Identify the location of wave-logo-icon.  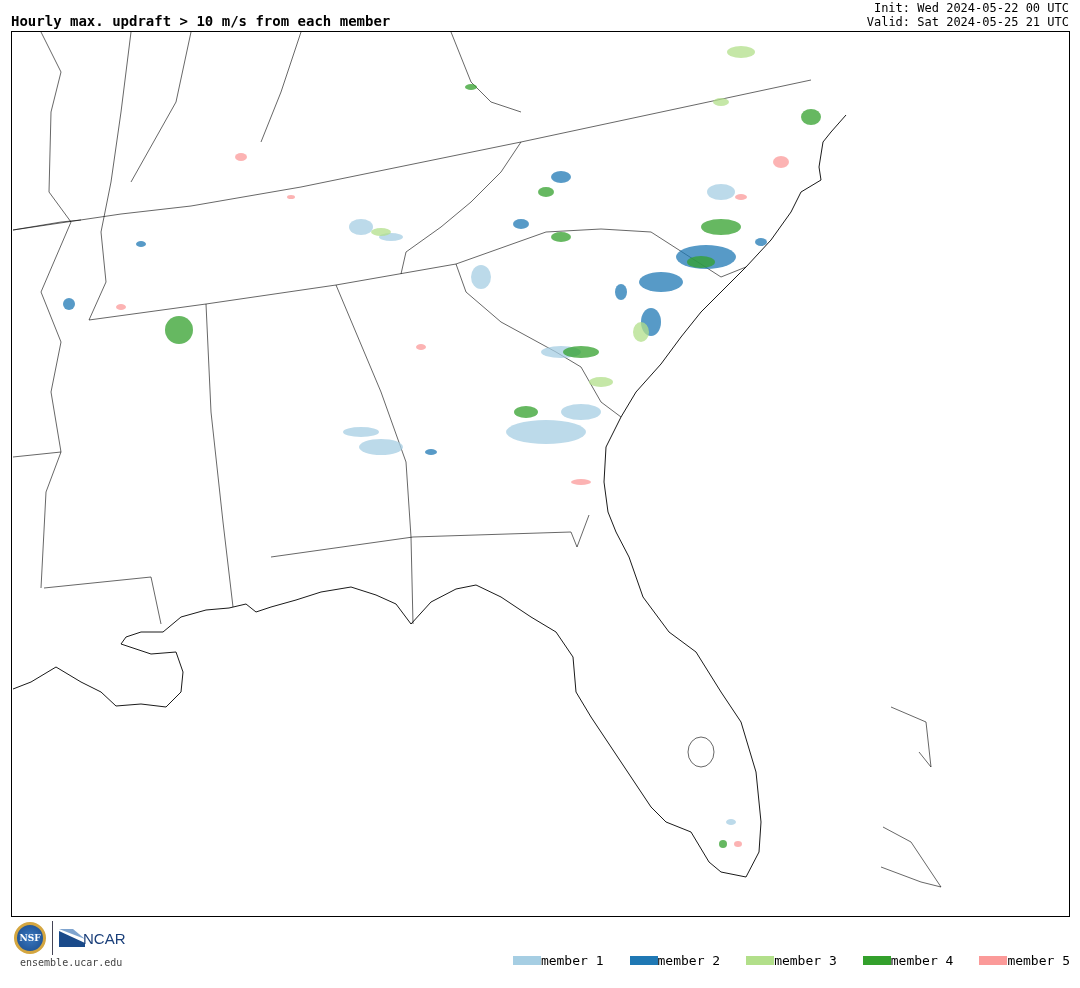
(72, 938).